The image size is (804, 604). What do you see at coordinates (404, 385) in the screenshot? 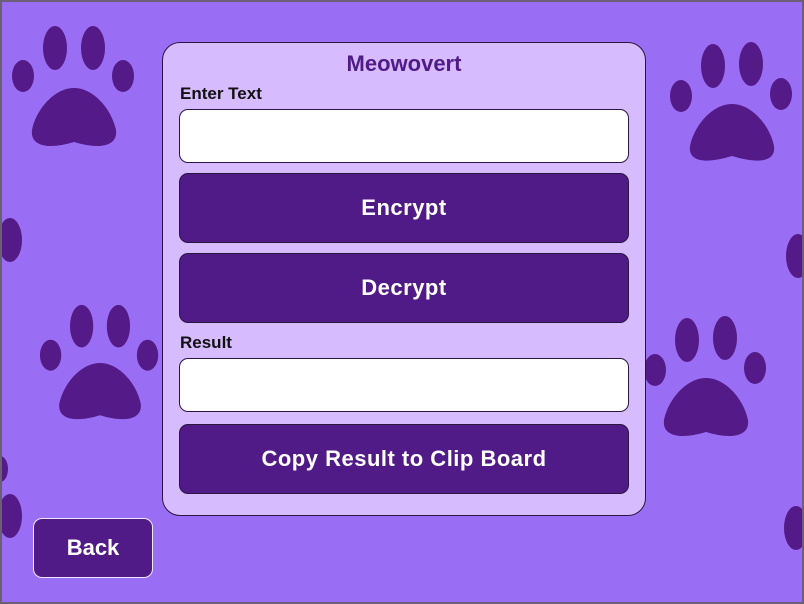
I see `result-field` at bounding box center [404, 385].